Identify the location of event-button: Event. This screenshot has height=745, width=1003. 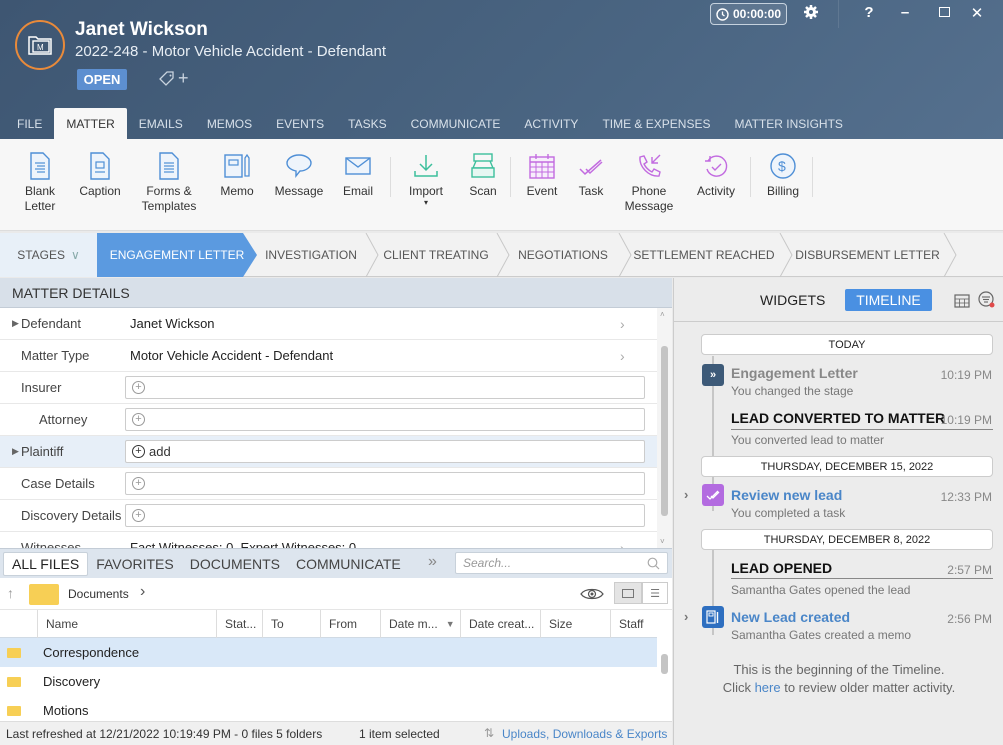
(542, 175).